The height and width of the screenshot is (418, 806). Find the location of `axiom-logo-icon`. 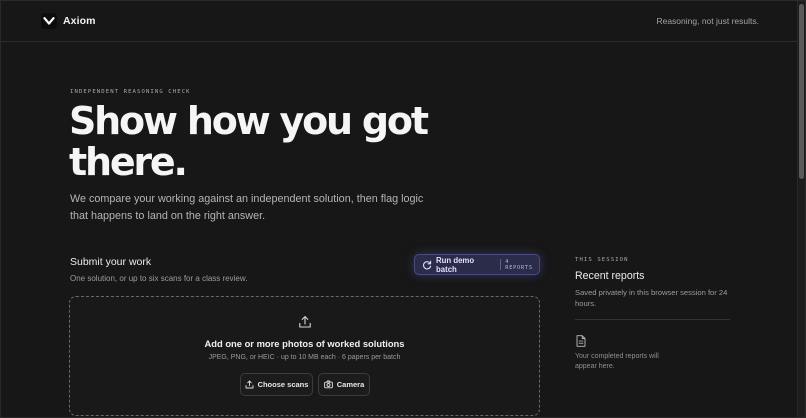

axiom-logo-icon is located at coordinates (49, 21).